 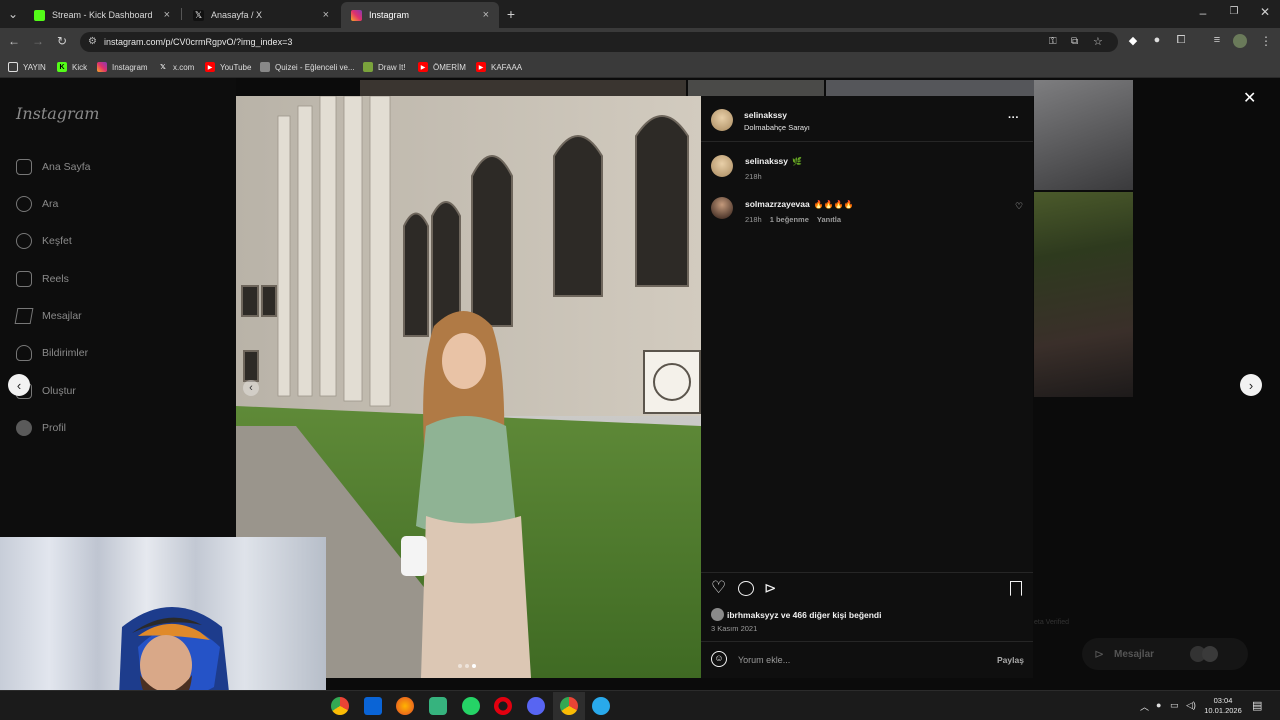 I want to click on liked-by-text: ibrhmaksyyz ve 466 diğer kişi beğendi, so click(x=804, y=615).